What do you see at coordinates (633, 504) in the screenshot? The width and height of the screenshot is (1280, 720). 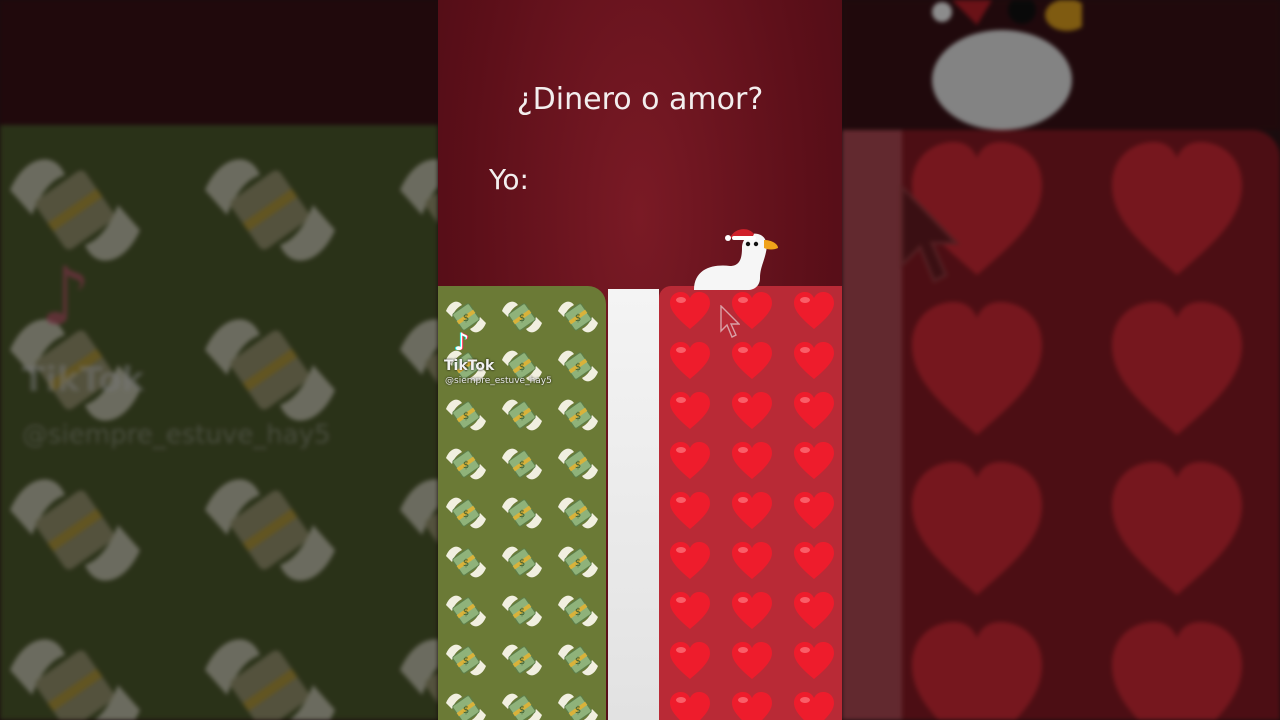 I see `white-divider-bar` at bounding box center [633, 504].